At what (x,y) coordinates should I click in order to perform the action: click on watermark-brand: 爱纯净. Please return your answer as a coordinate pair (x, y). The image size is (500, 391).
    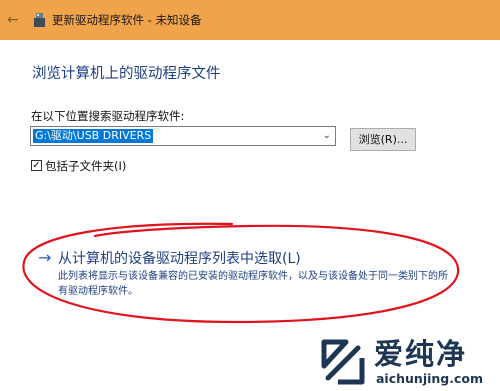
    Looking at the image, I should click on (421, 354).